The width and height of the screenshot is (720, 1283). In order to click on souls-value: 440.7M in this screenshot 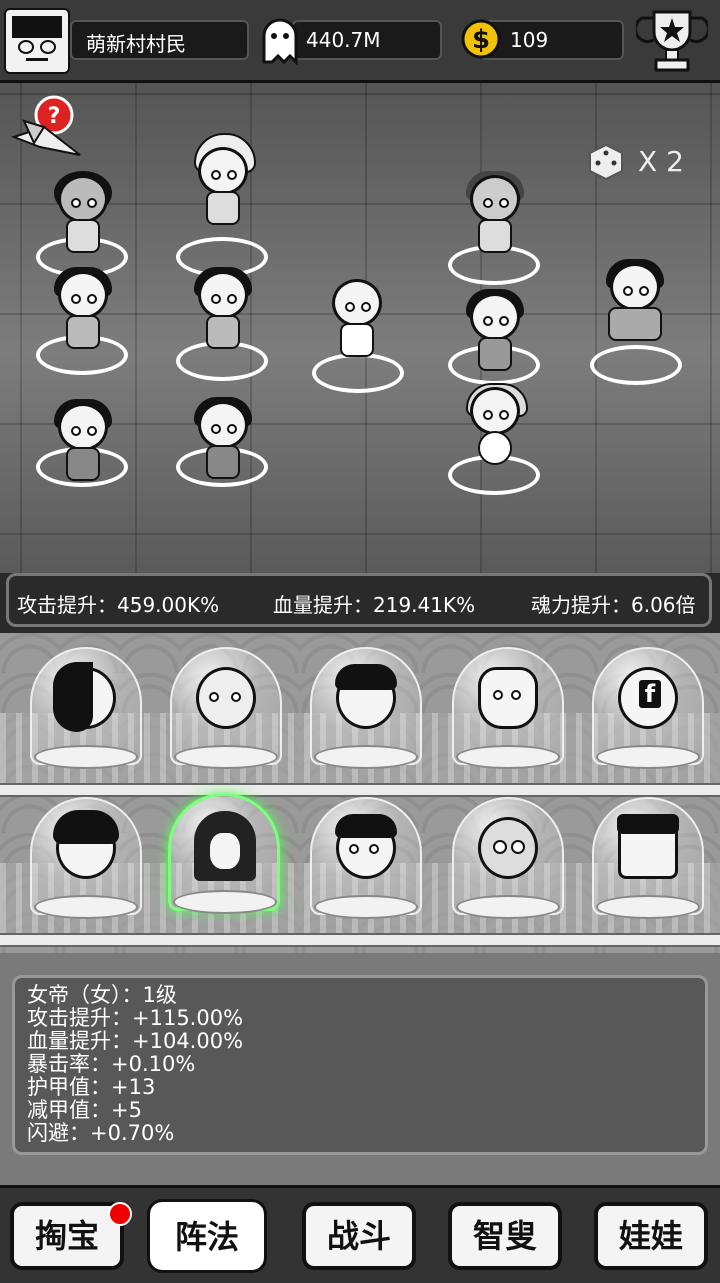, I will do `click(343, 40)`.